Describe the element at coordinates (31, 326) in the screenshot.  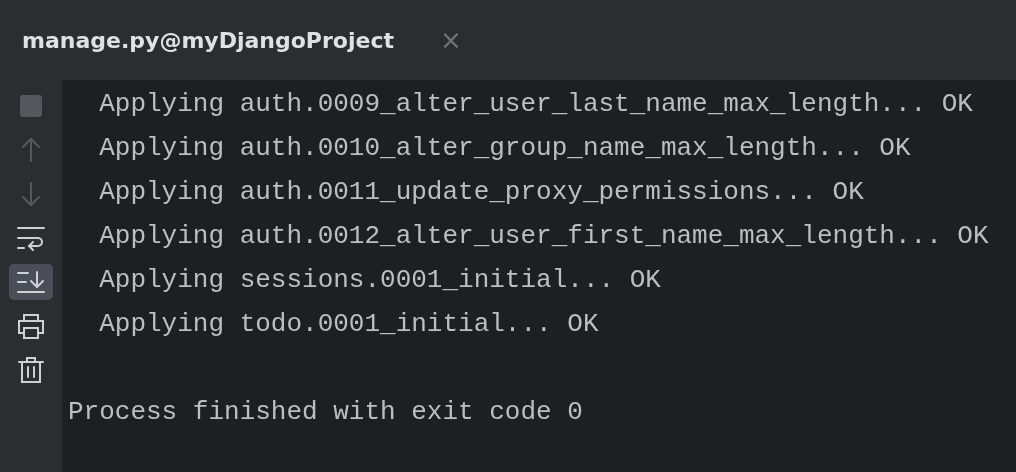
I see `printer-icon` at that location.